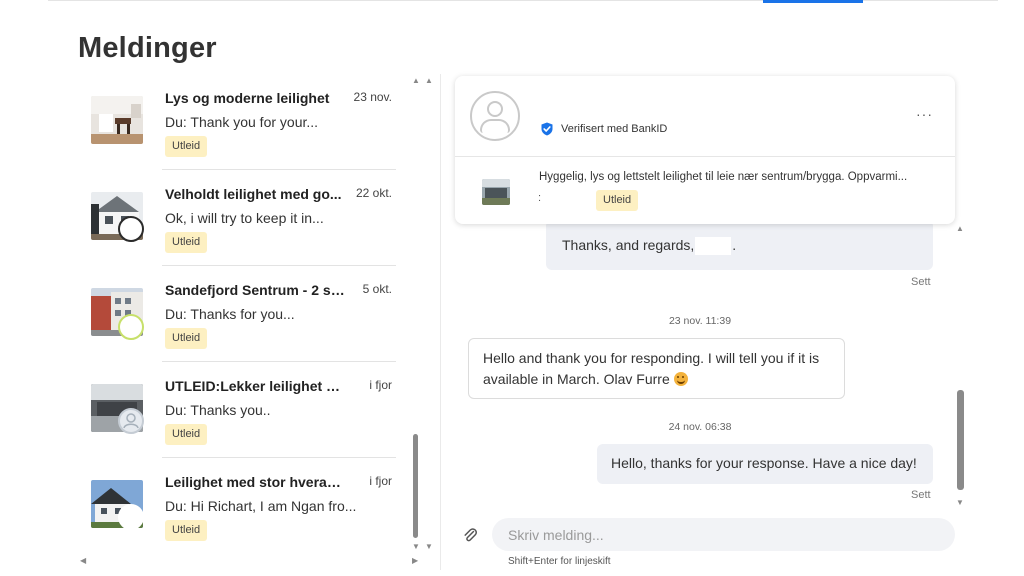 This screenshot has height=576, width=1024. What do you see at coordinates (961, 367) in the screenshot?
I see `chat-scrollbar: ▲ ▼` at bounding box center [961, 367].